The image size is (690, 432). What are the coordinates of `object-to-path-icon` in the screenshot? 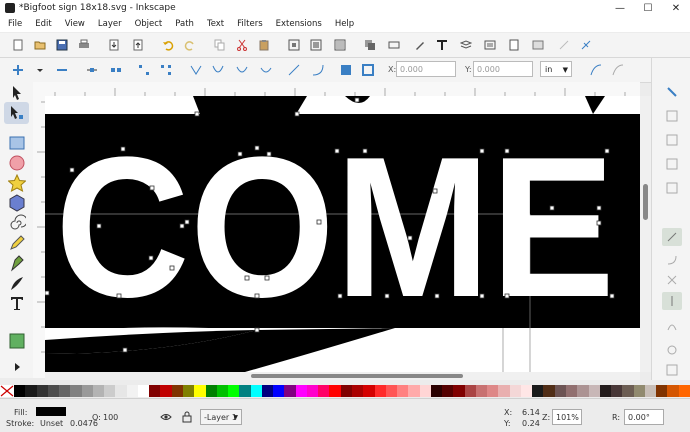 It's located at (346, 70).